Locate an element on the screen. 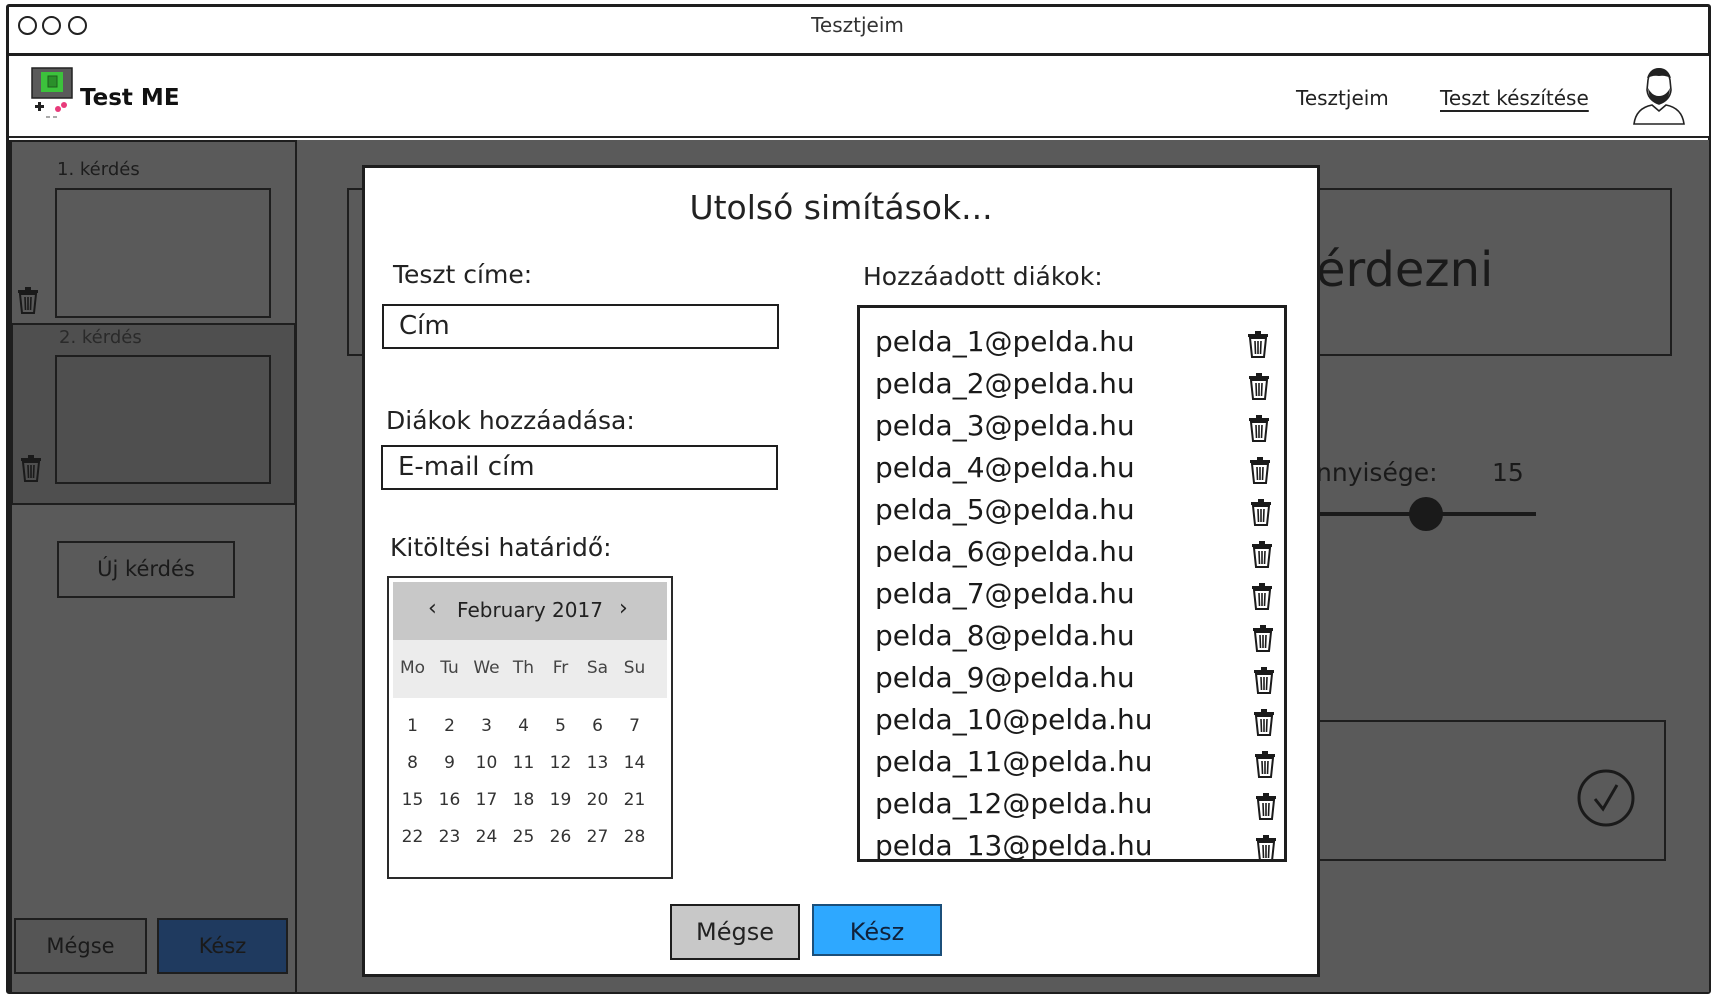 This screenshot has height=998, width=1715. calendar-day: 22 is located at coordinates (412, 837).